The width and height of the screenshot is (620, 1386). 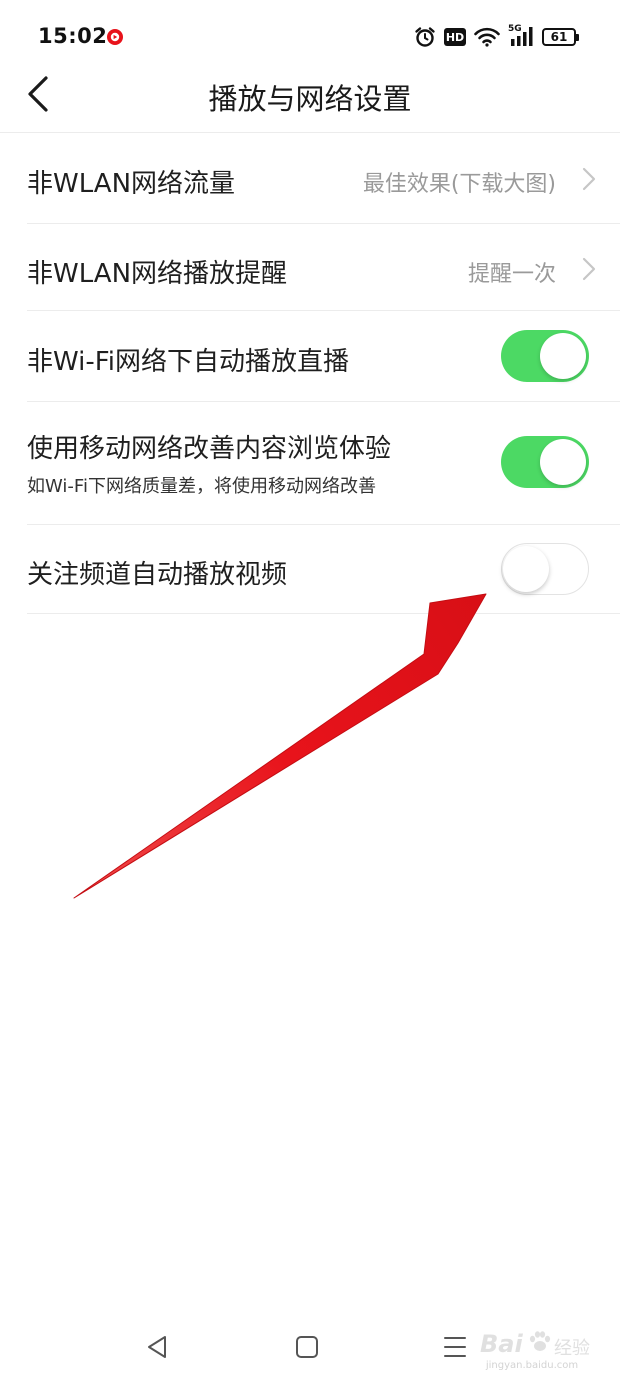 I want to click on setting-row-network-traffic: 非WLAN网络流量 最佳效果(下载大图), so click(x=323, y=178).